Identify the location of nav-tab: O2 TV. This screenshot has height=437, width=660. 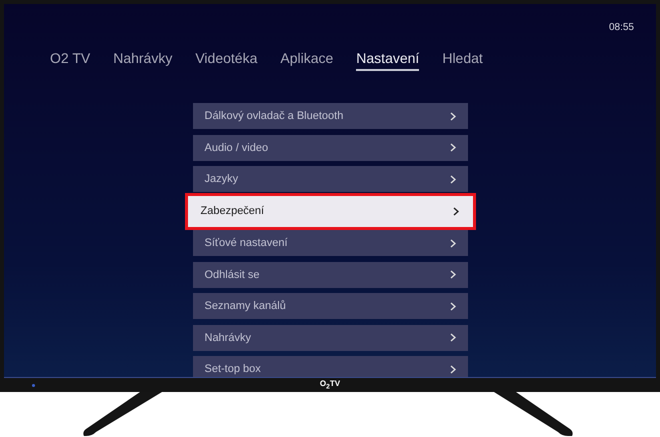
(70, 59).